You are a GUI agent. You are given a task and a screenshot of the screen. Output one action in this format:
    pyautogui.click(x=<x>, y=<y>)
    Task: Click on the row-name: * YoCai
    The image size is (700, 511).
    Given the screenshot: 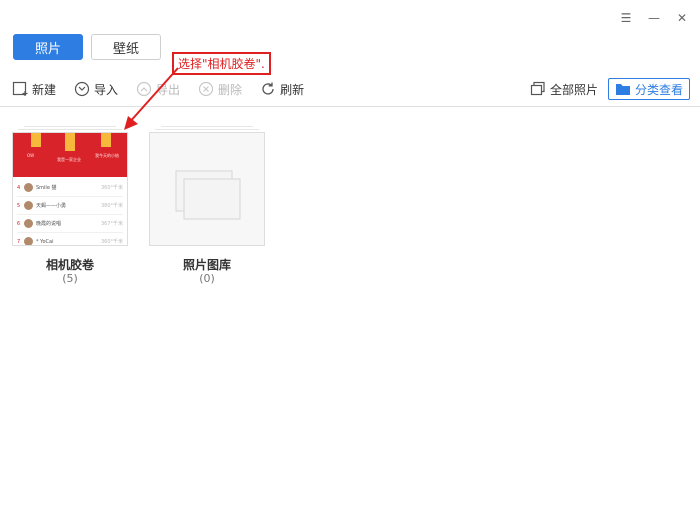 What is the action you would take?
    pyautogui.click(x=45, y=241)
    